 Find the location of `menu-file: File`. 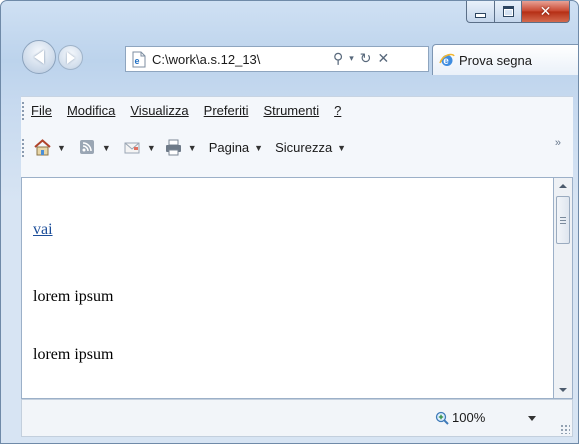

menu-file: File is located at coordinates (41, 110).